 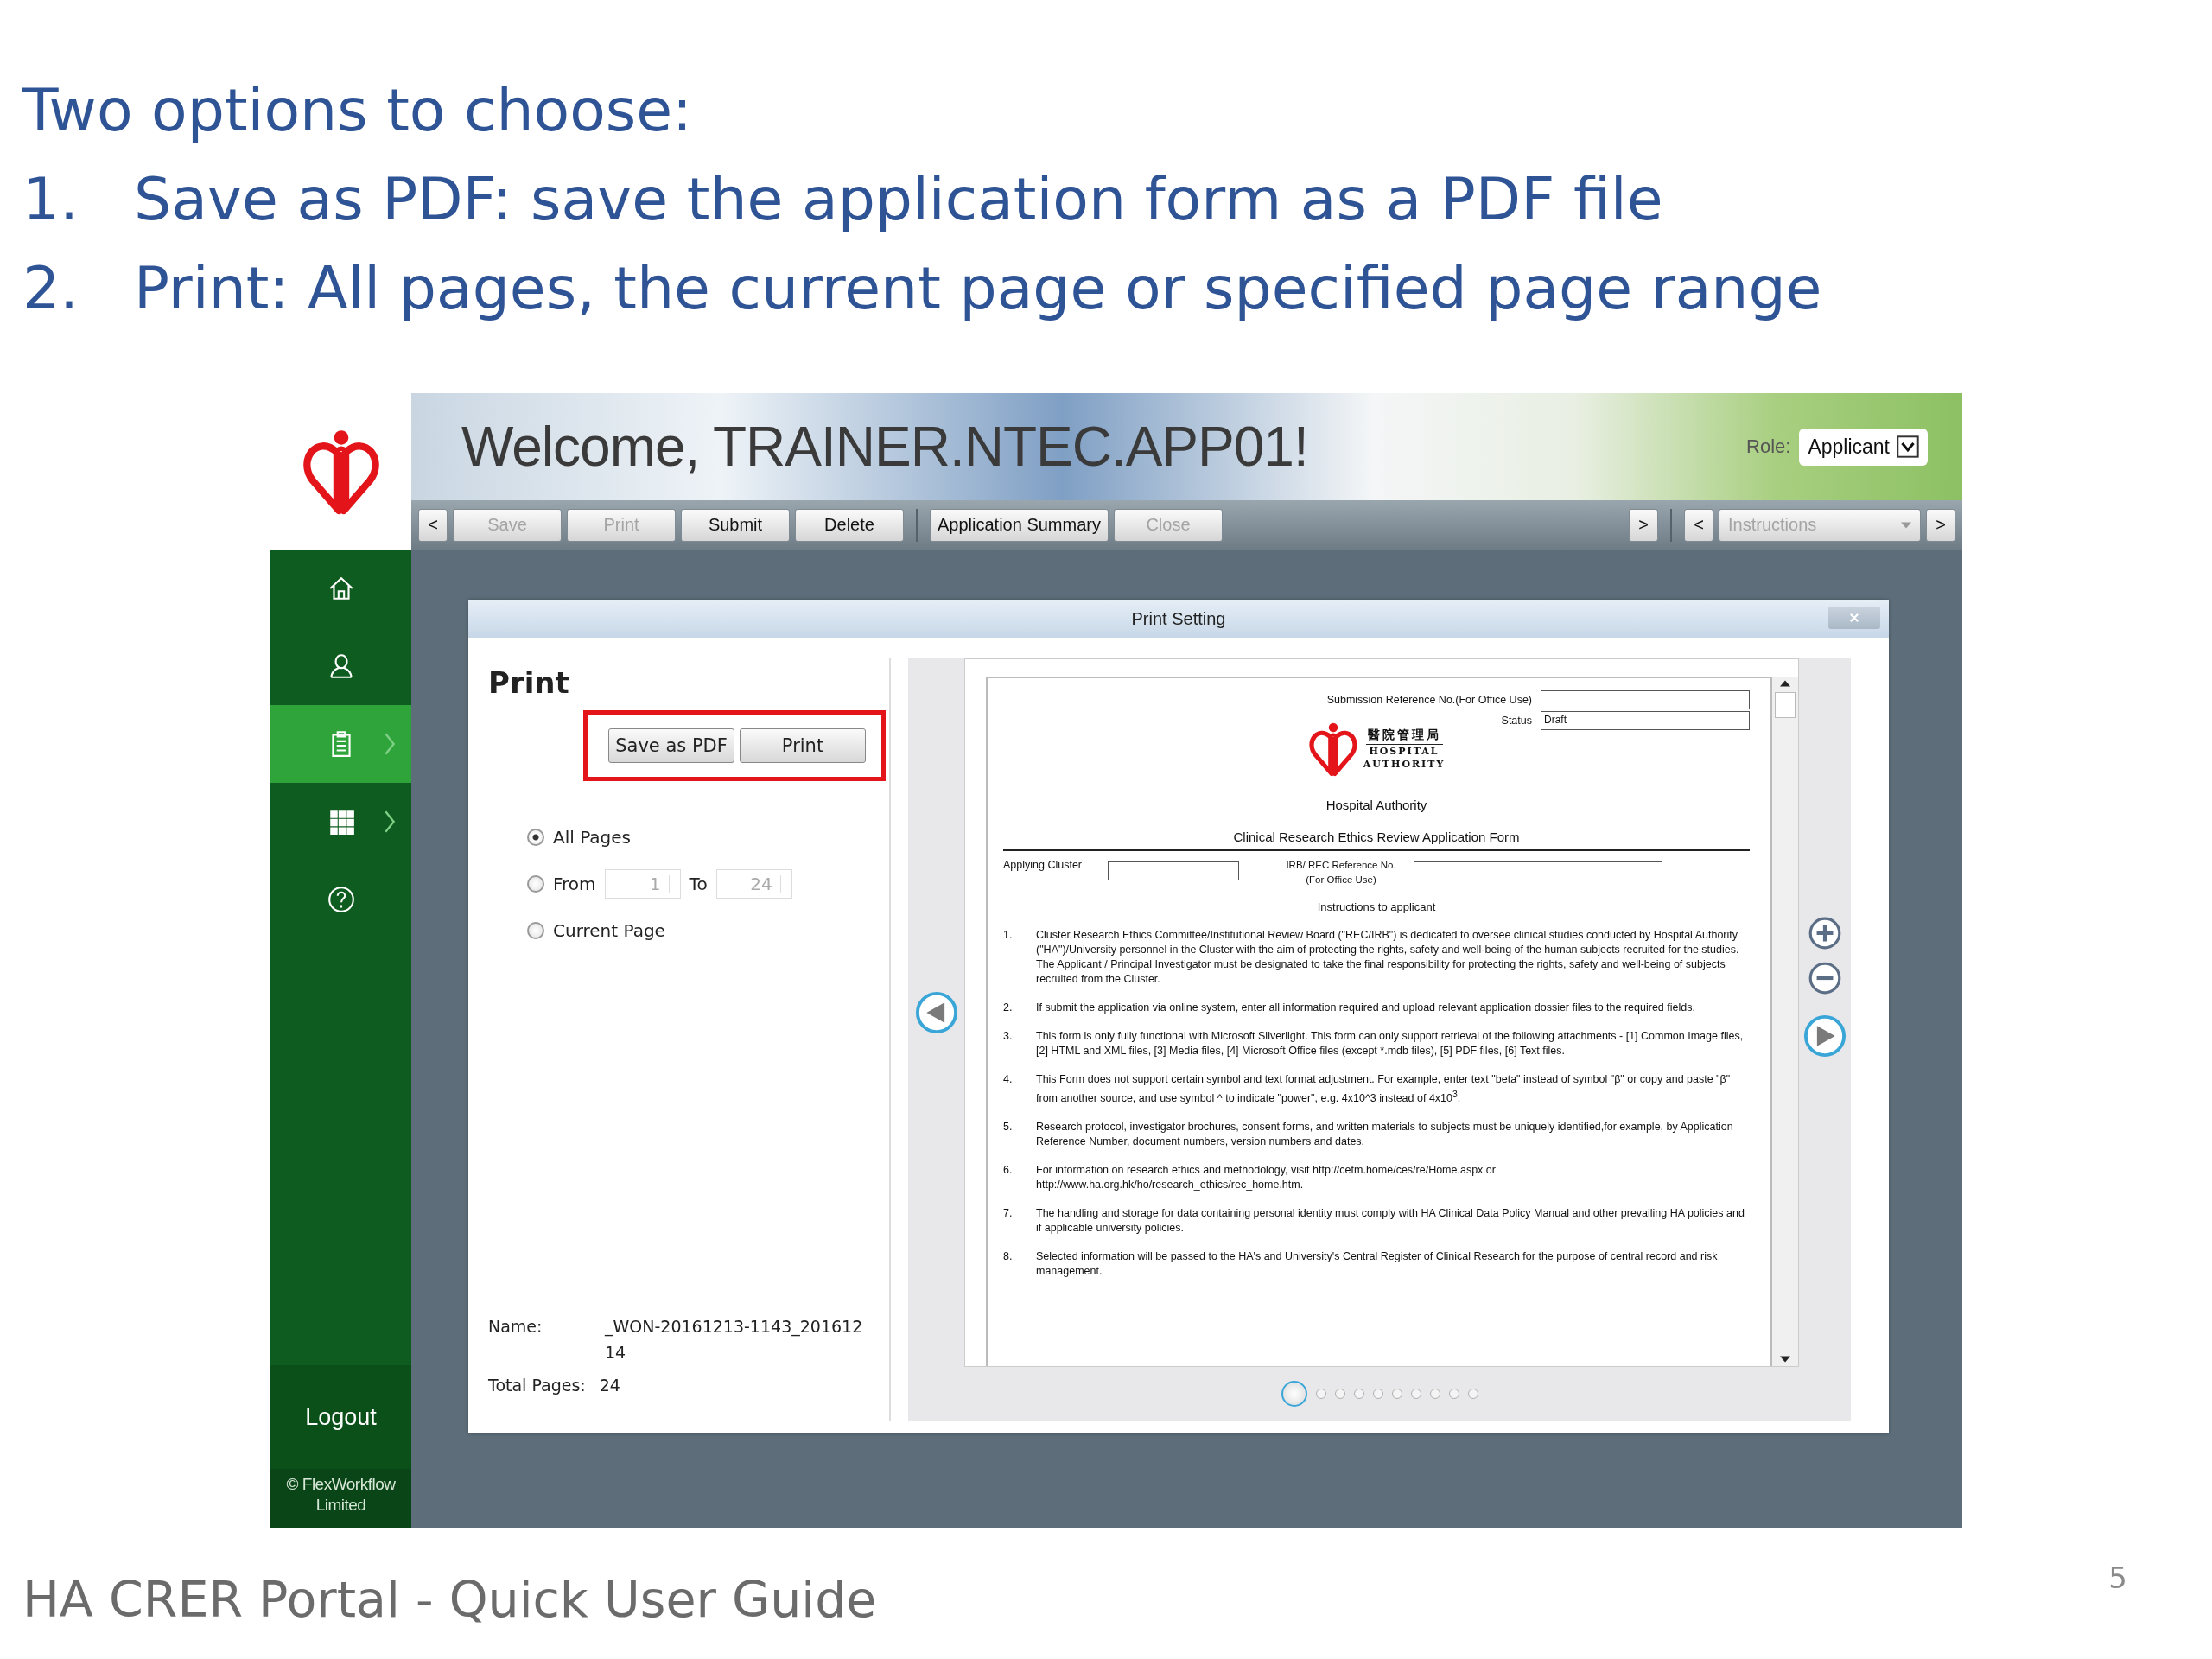 What do you see at coordinates (574, 884) in the screenshot?
I see `radio-label: From` at bounding box center [574, 884].